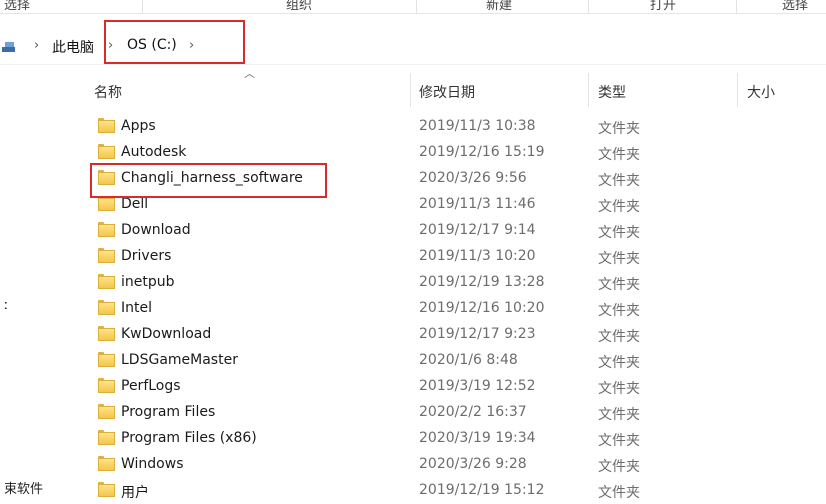 The width and height of the screenshot is (826, 504). Describe the element at coordinates (413, 335) in the screenshot. I see `file-row-kwdownload: KwDownload 2019/12/17 9:23 文件夹` at that location.